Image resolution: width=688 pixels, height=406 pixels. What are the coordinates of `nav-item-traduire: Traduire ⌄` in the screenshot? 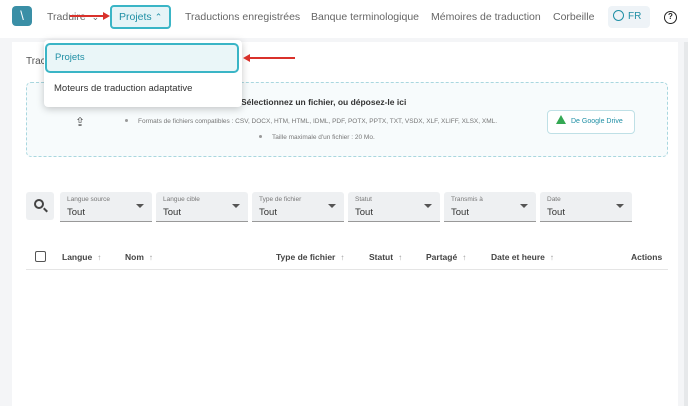 It's located at (73, 17).